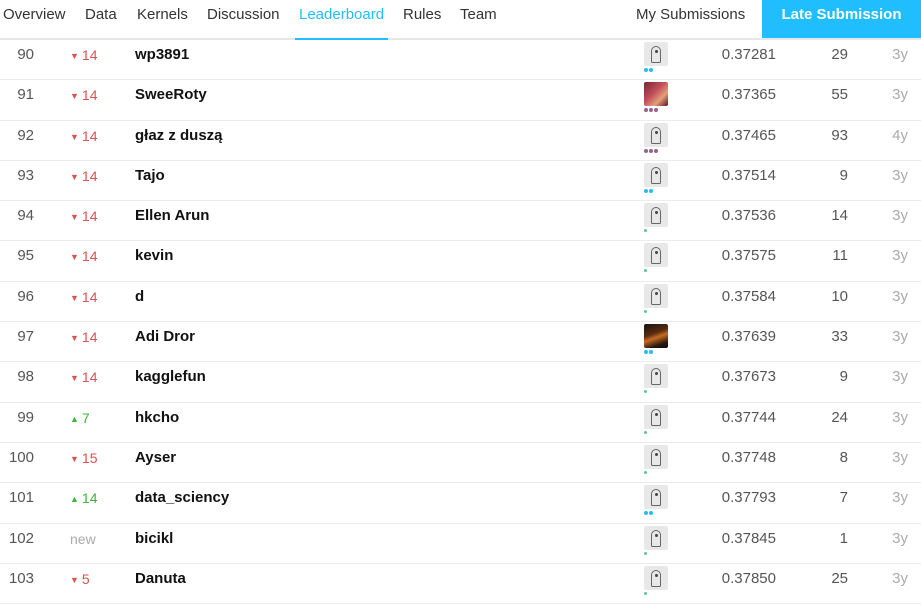  I want to click on team-name-link: hkcho, so click(157, 418).